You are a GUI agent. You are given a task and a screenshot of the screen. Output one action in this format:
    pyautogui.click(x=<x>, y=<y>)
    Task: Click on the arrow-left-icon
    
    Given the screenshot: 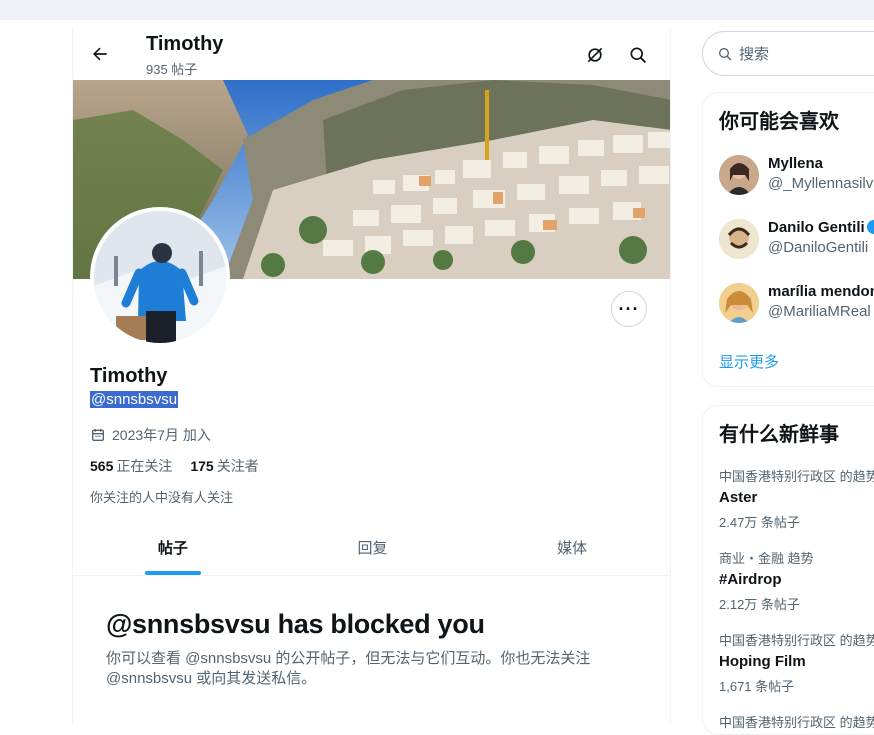 What is the action you would take?
    pyautogui.click(x=100, y=54)
    